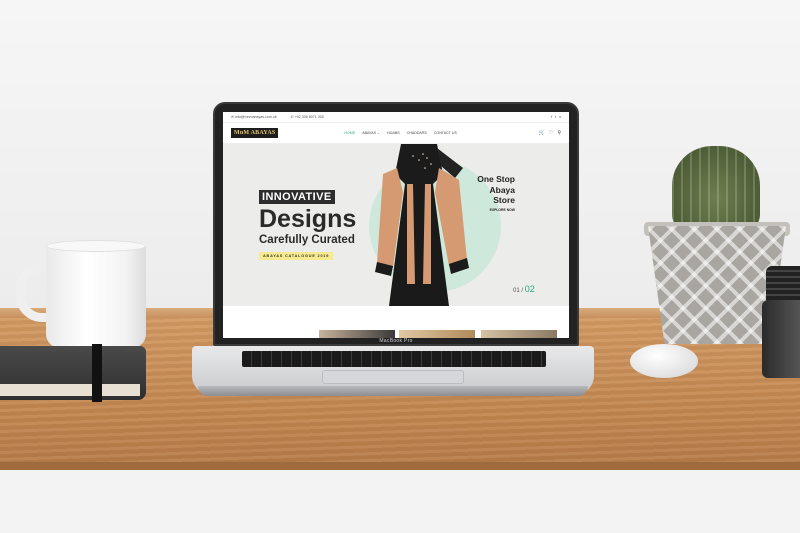 The width and height of the screenshot is (800, 533). I want to click on store-tagline: One Stop Abaya Store, so click(485, 190).